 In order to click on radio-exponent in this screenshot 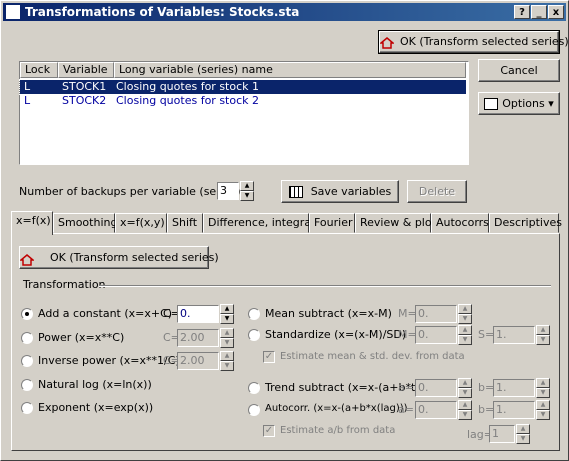, I will do `click(27, 408)`.